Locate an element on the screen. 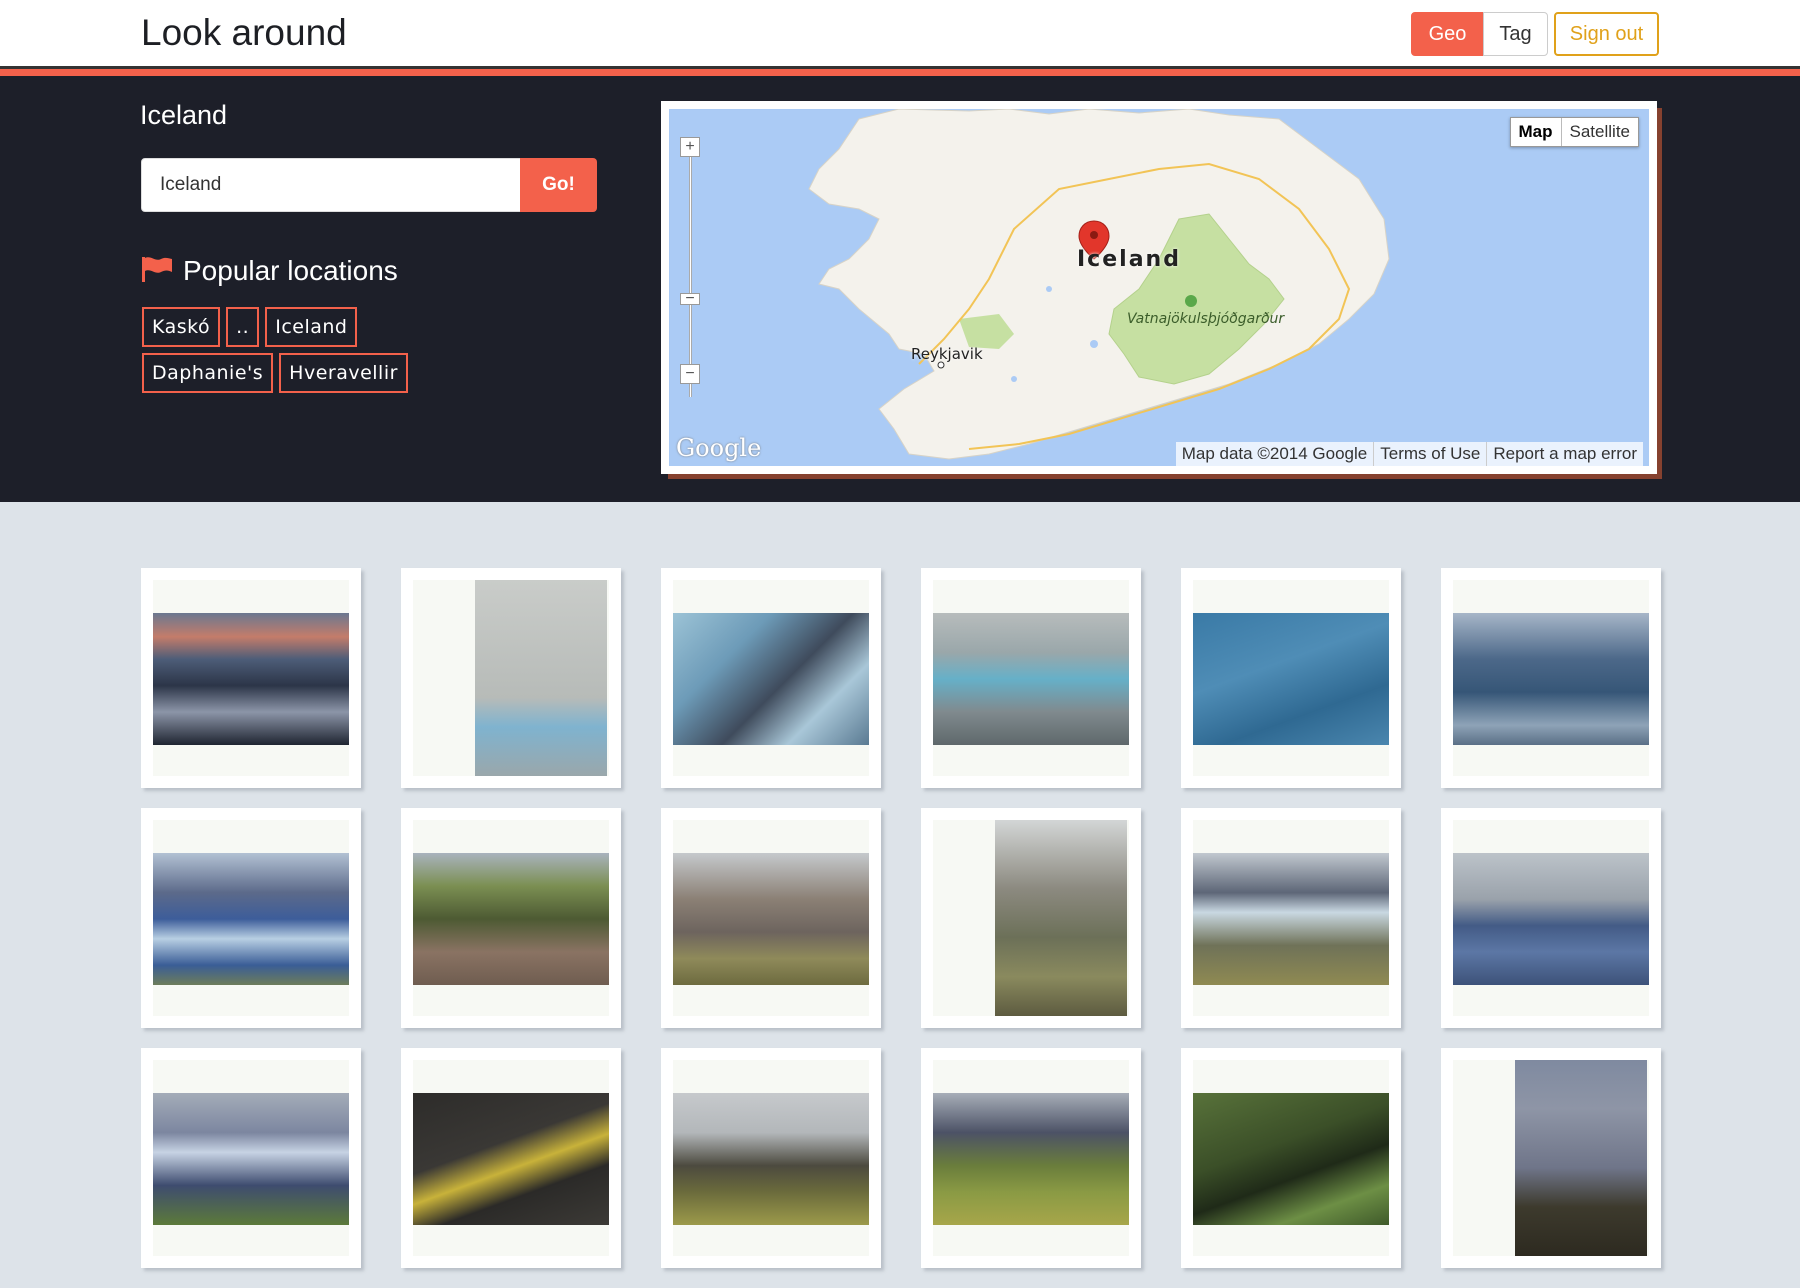 The height and width of the screenshot is (1288, 1800). popular-locations-heading: Popular locations is located at coordinates (269, 271).